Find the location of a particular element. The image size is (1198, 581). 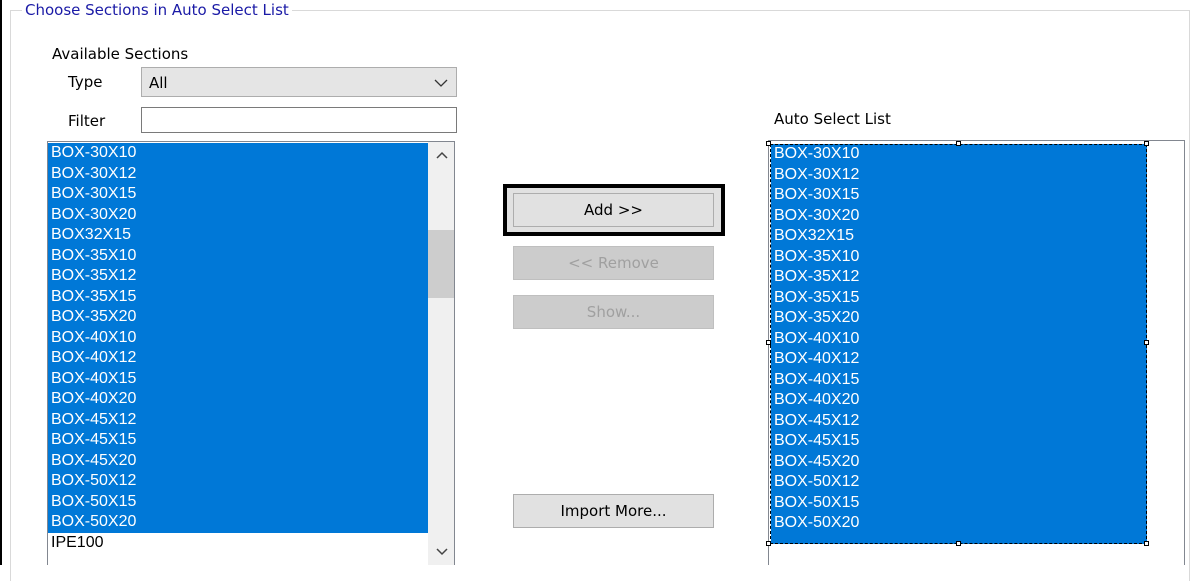

chevron-down-icon is located at coordinates (441, 83).